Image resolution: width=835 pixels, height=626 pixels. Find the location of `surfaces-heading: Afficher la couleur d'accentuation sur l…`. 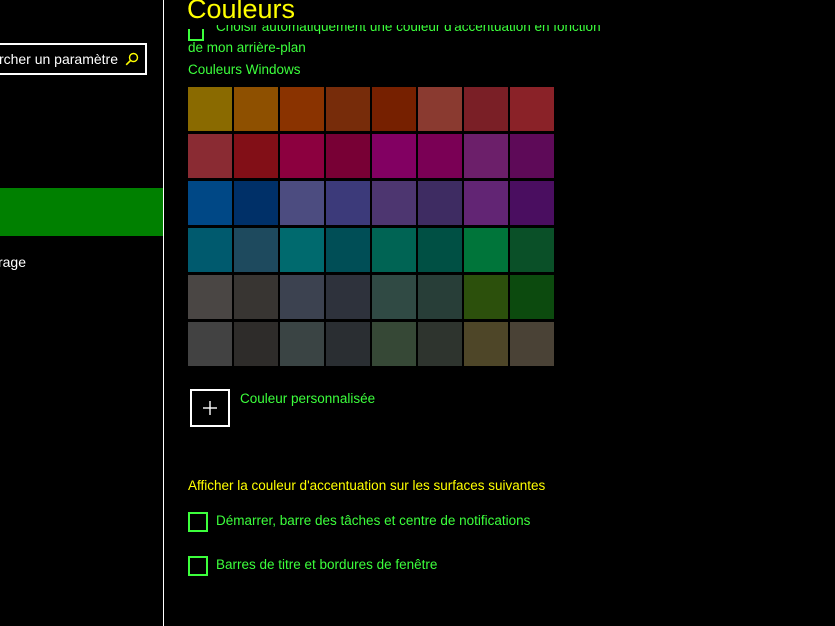

surfaces-heading: Afficher la couleur d'accentuation sur l… is located at coordinates (367, 485).